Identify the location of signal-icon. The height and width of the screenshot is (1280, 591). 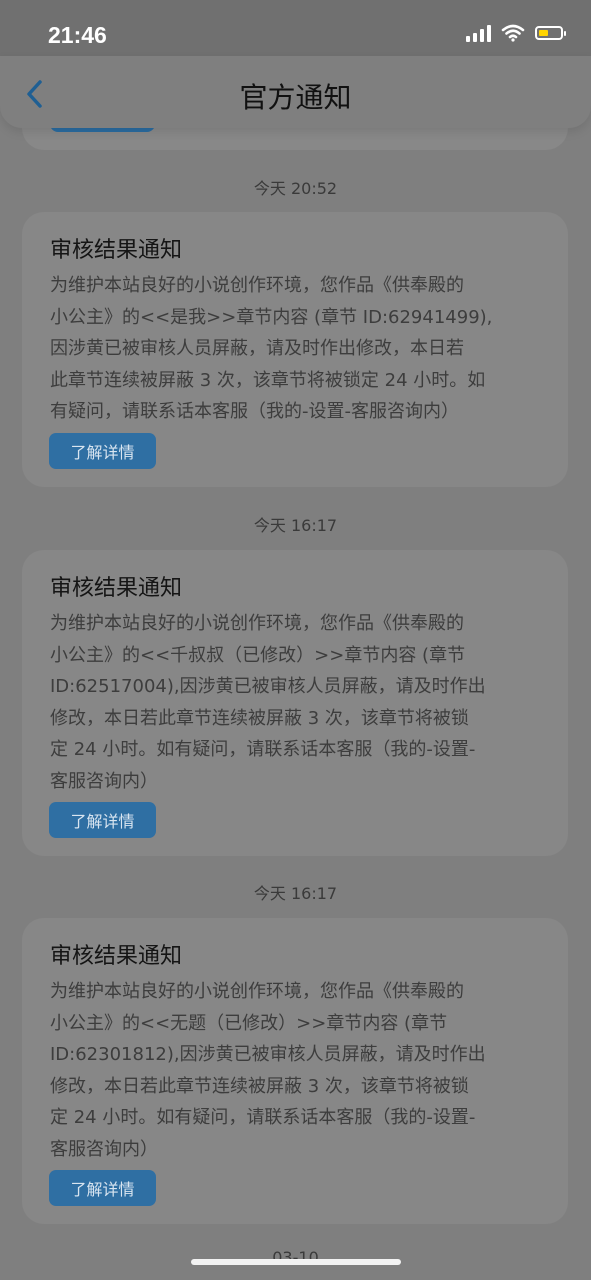
(478, 33).